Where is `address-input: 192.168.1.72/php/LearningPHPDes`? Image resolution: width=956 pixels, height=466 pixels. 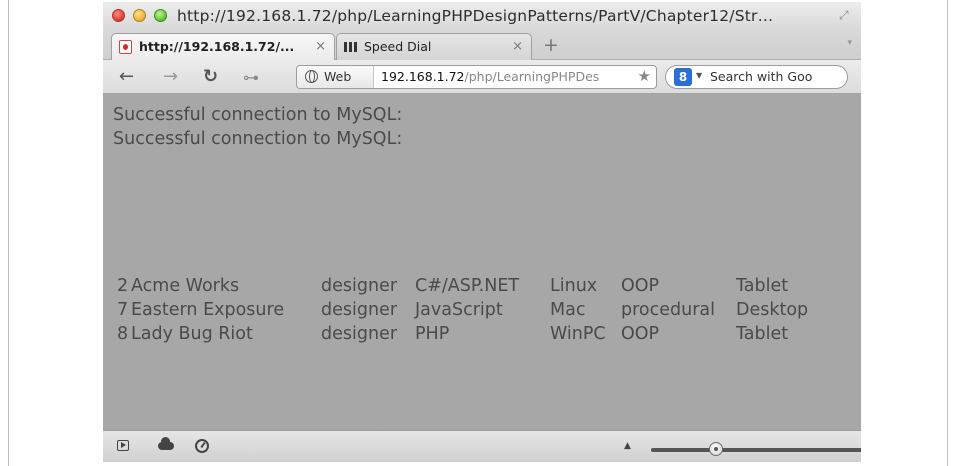 address-input: 192.168.1.72/php/LearningPHPDes is located at coordinates (506, 76).